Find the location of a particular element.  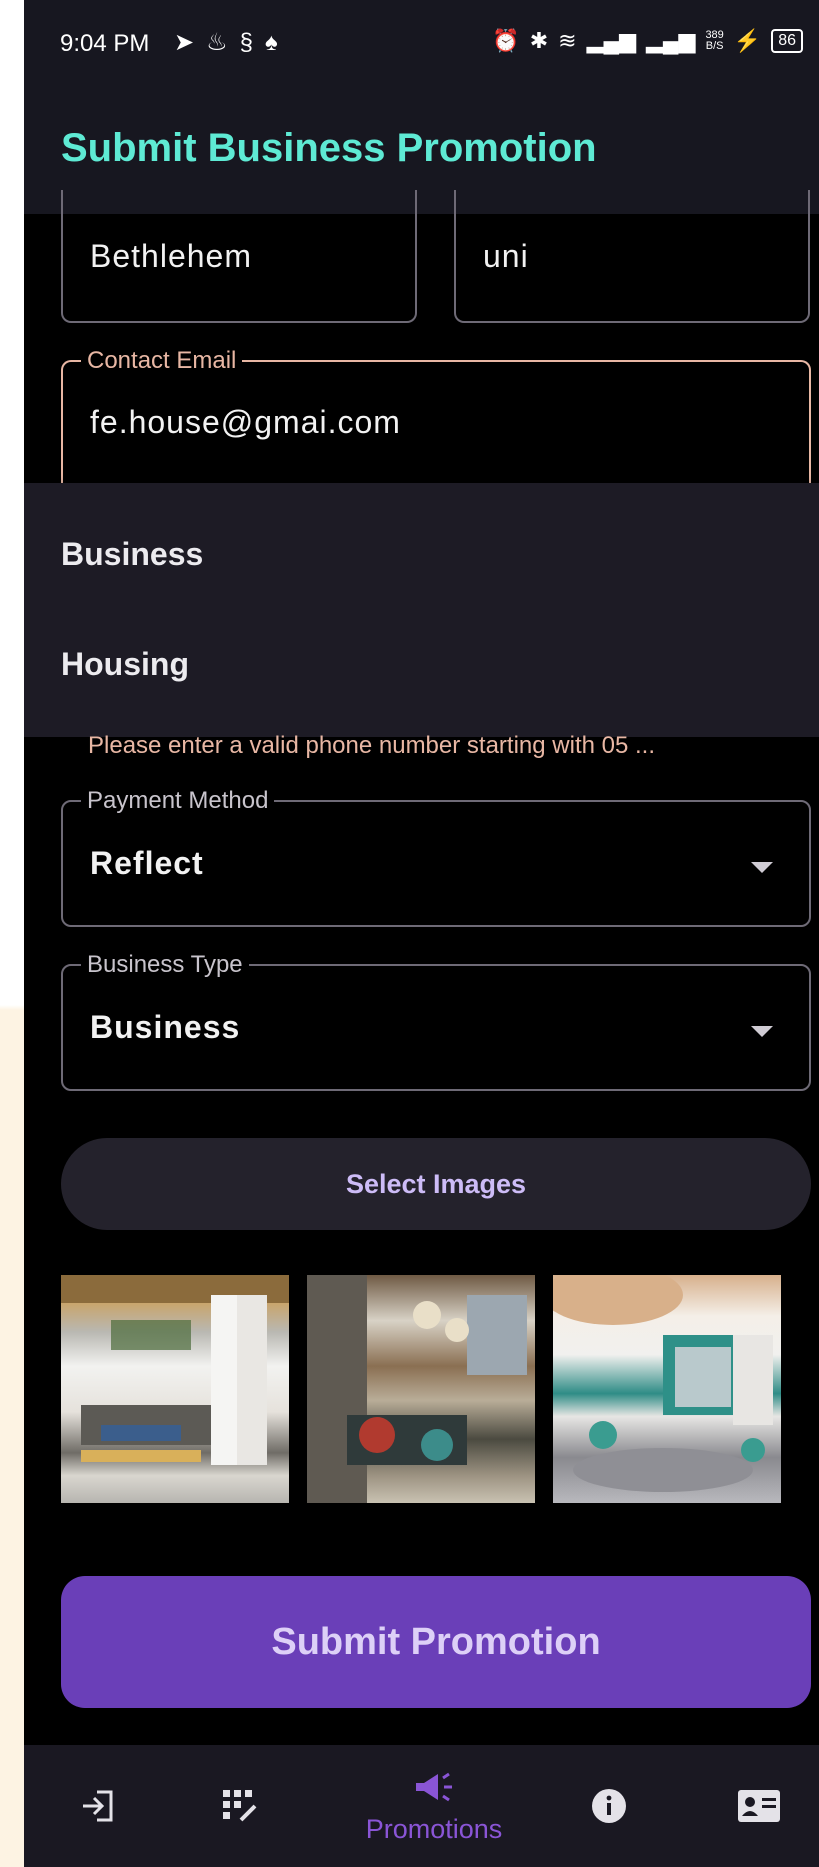

s-icon: § is located at coordinates (252, 42).